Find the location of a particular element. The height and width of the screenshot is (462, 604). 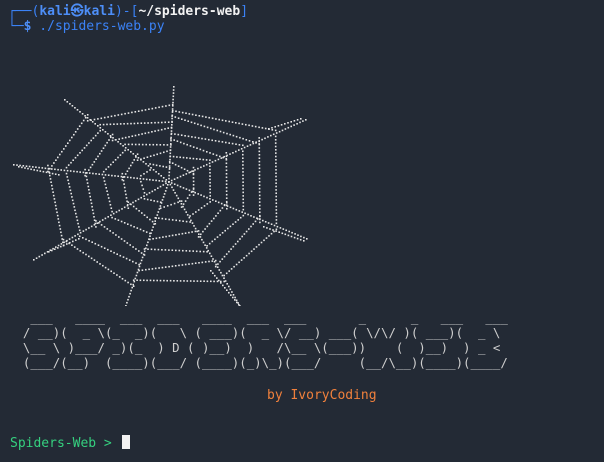

prompt-mid: )-[ is located at coordinates (126, 11).